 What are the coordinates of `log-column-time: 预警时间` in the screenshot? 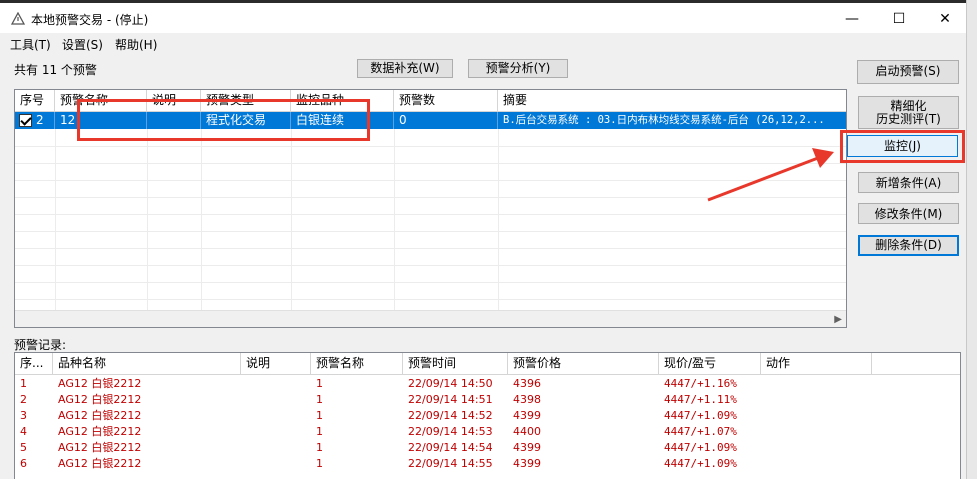 It's located at (455, 364).